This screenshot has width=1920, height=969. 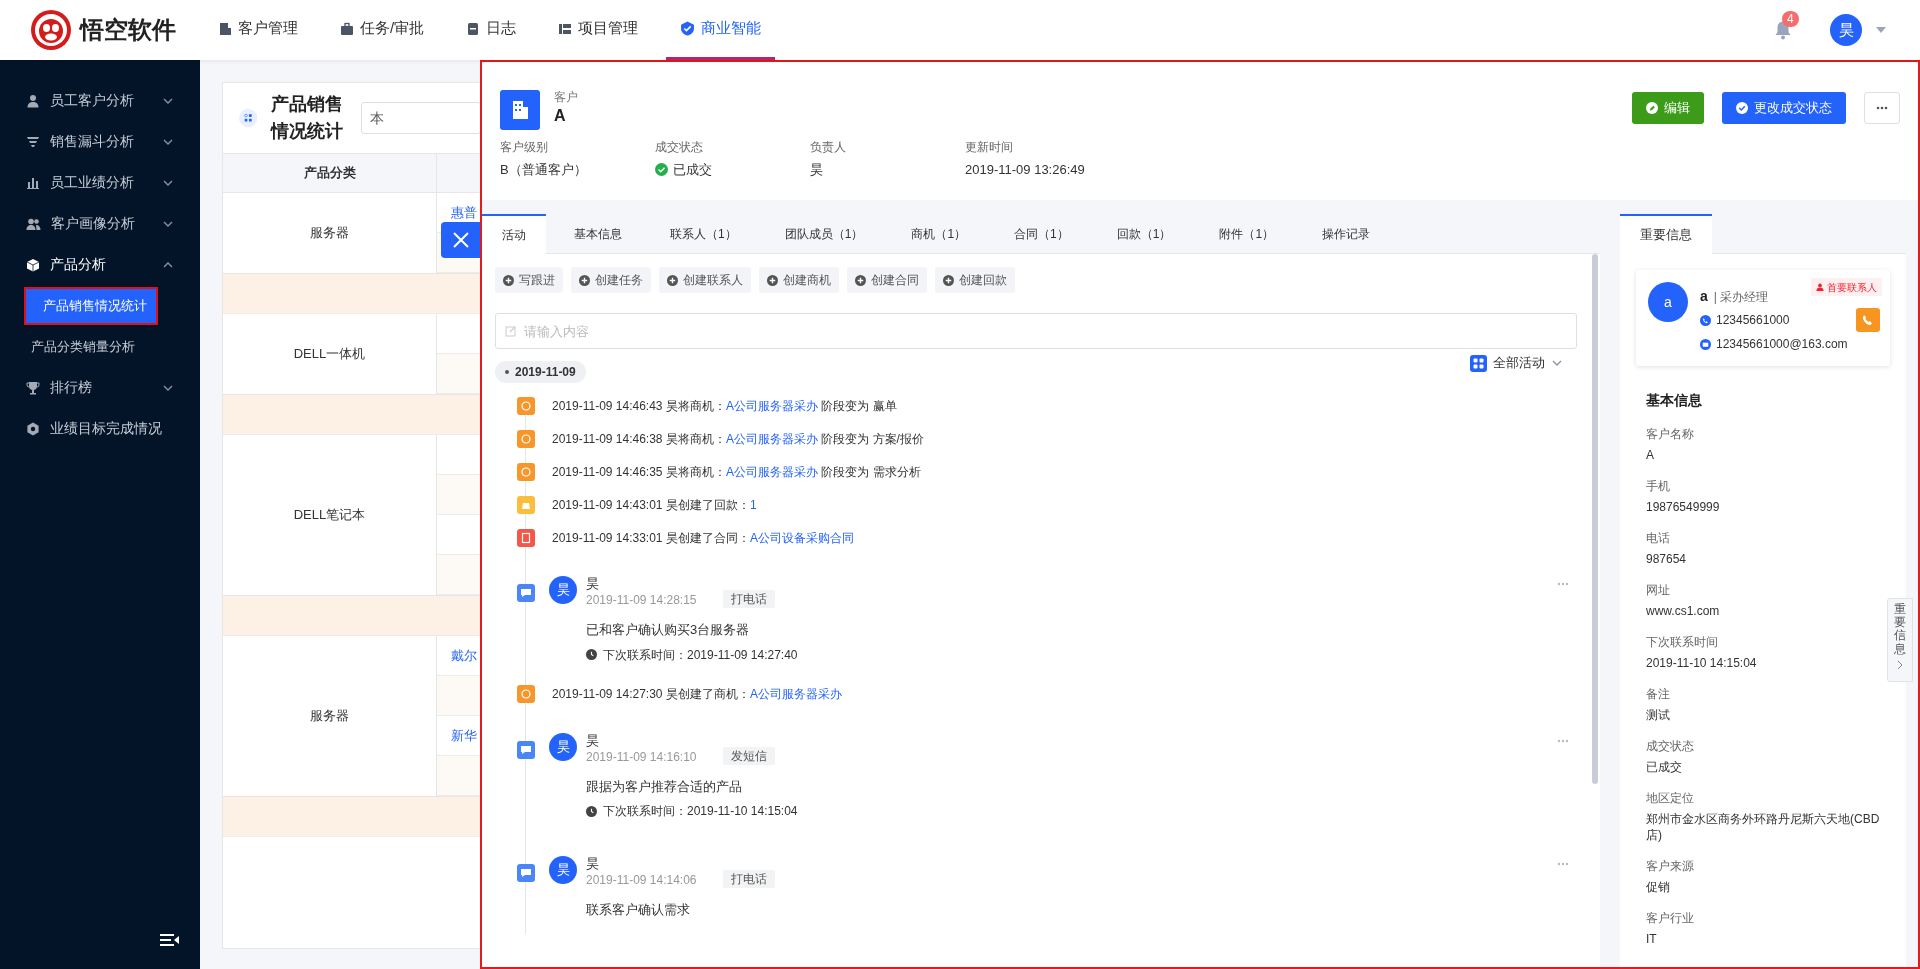 What do you see at coordinates (170, 940) in the screenshot?
I see `collapse-menu-icon` at bounding box center [170, 940].